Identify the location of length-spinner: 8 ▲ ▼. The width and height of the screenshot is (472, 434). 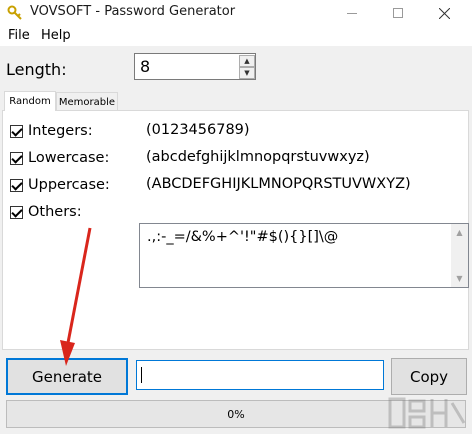
(195, 66).